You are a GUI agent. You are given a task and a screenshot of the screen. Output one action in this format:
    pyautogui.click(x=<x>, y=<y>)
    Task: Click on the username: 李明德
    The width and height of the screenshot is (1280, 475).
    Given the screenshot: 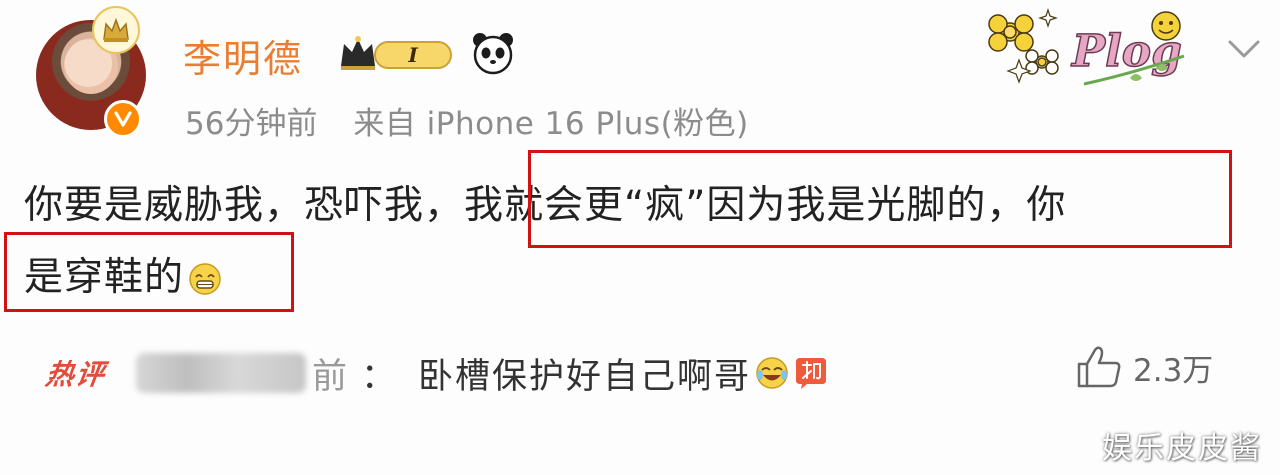 What is the action you would take?
    pyautogui.click(x=243, y=55)
    